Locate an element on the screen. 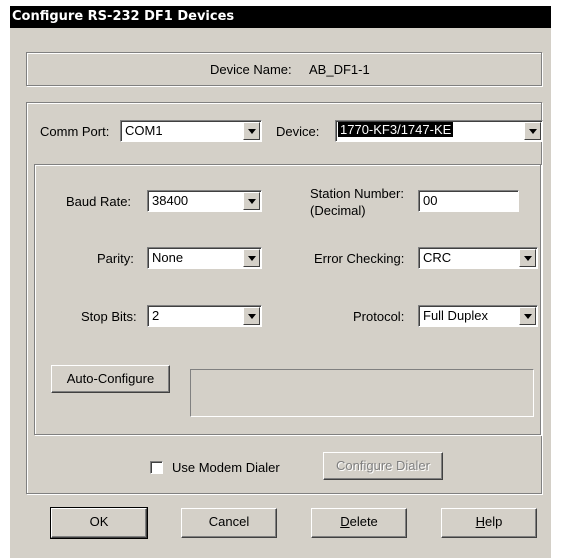 The width and height of the screenshot is (568, 560). protocol-dropdown-button is located at coordinates (527, 316).